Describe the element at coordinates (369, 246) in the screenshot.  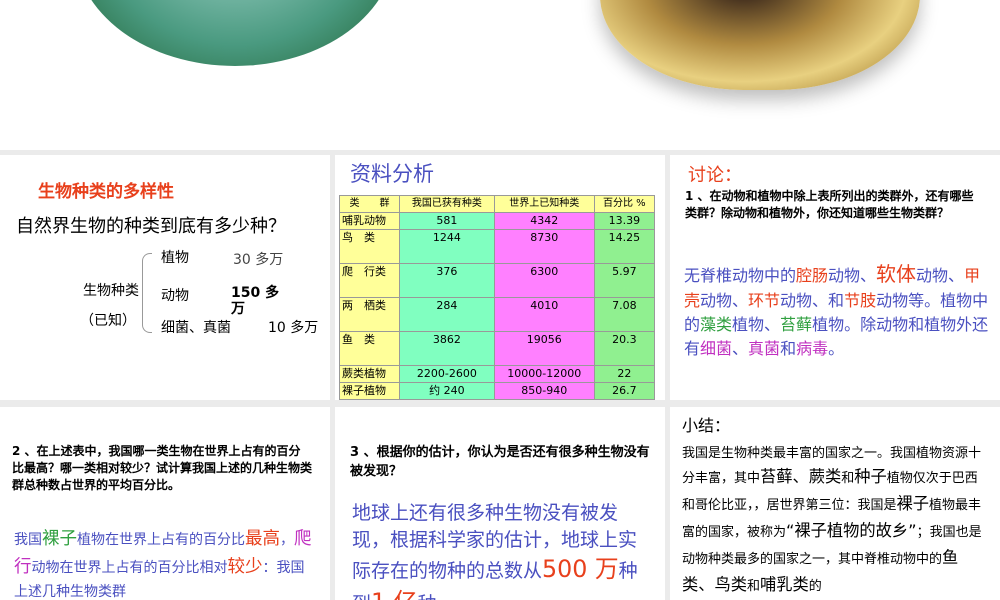
I see `table-cell: 鸟 类` at that location.